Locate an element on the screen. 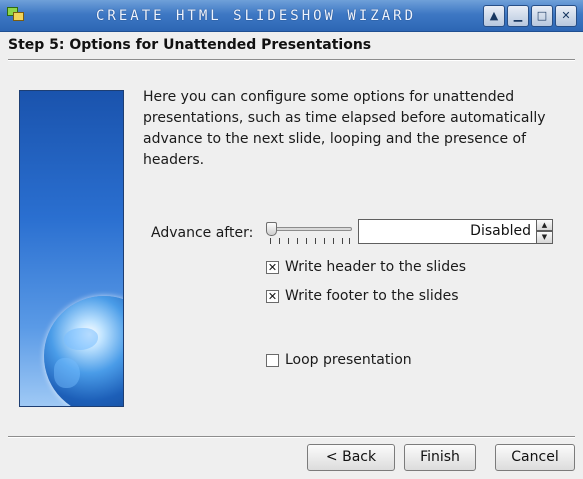  footer-checkbox-label: Write footer to the slides is located at coordinates (372, 296).